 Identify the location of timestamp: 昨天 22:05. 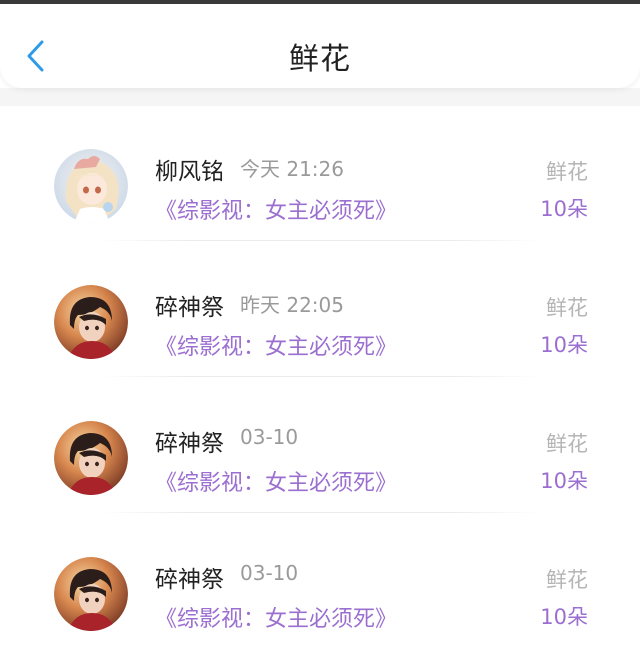
(292, 305).